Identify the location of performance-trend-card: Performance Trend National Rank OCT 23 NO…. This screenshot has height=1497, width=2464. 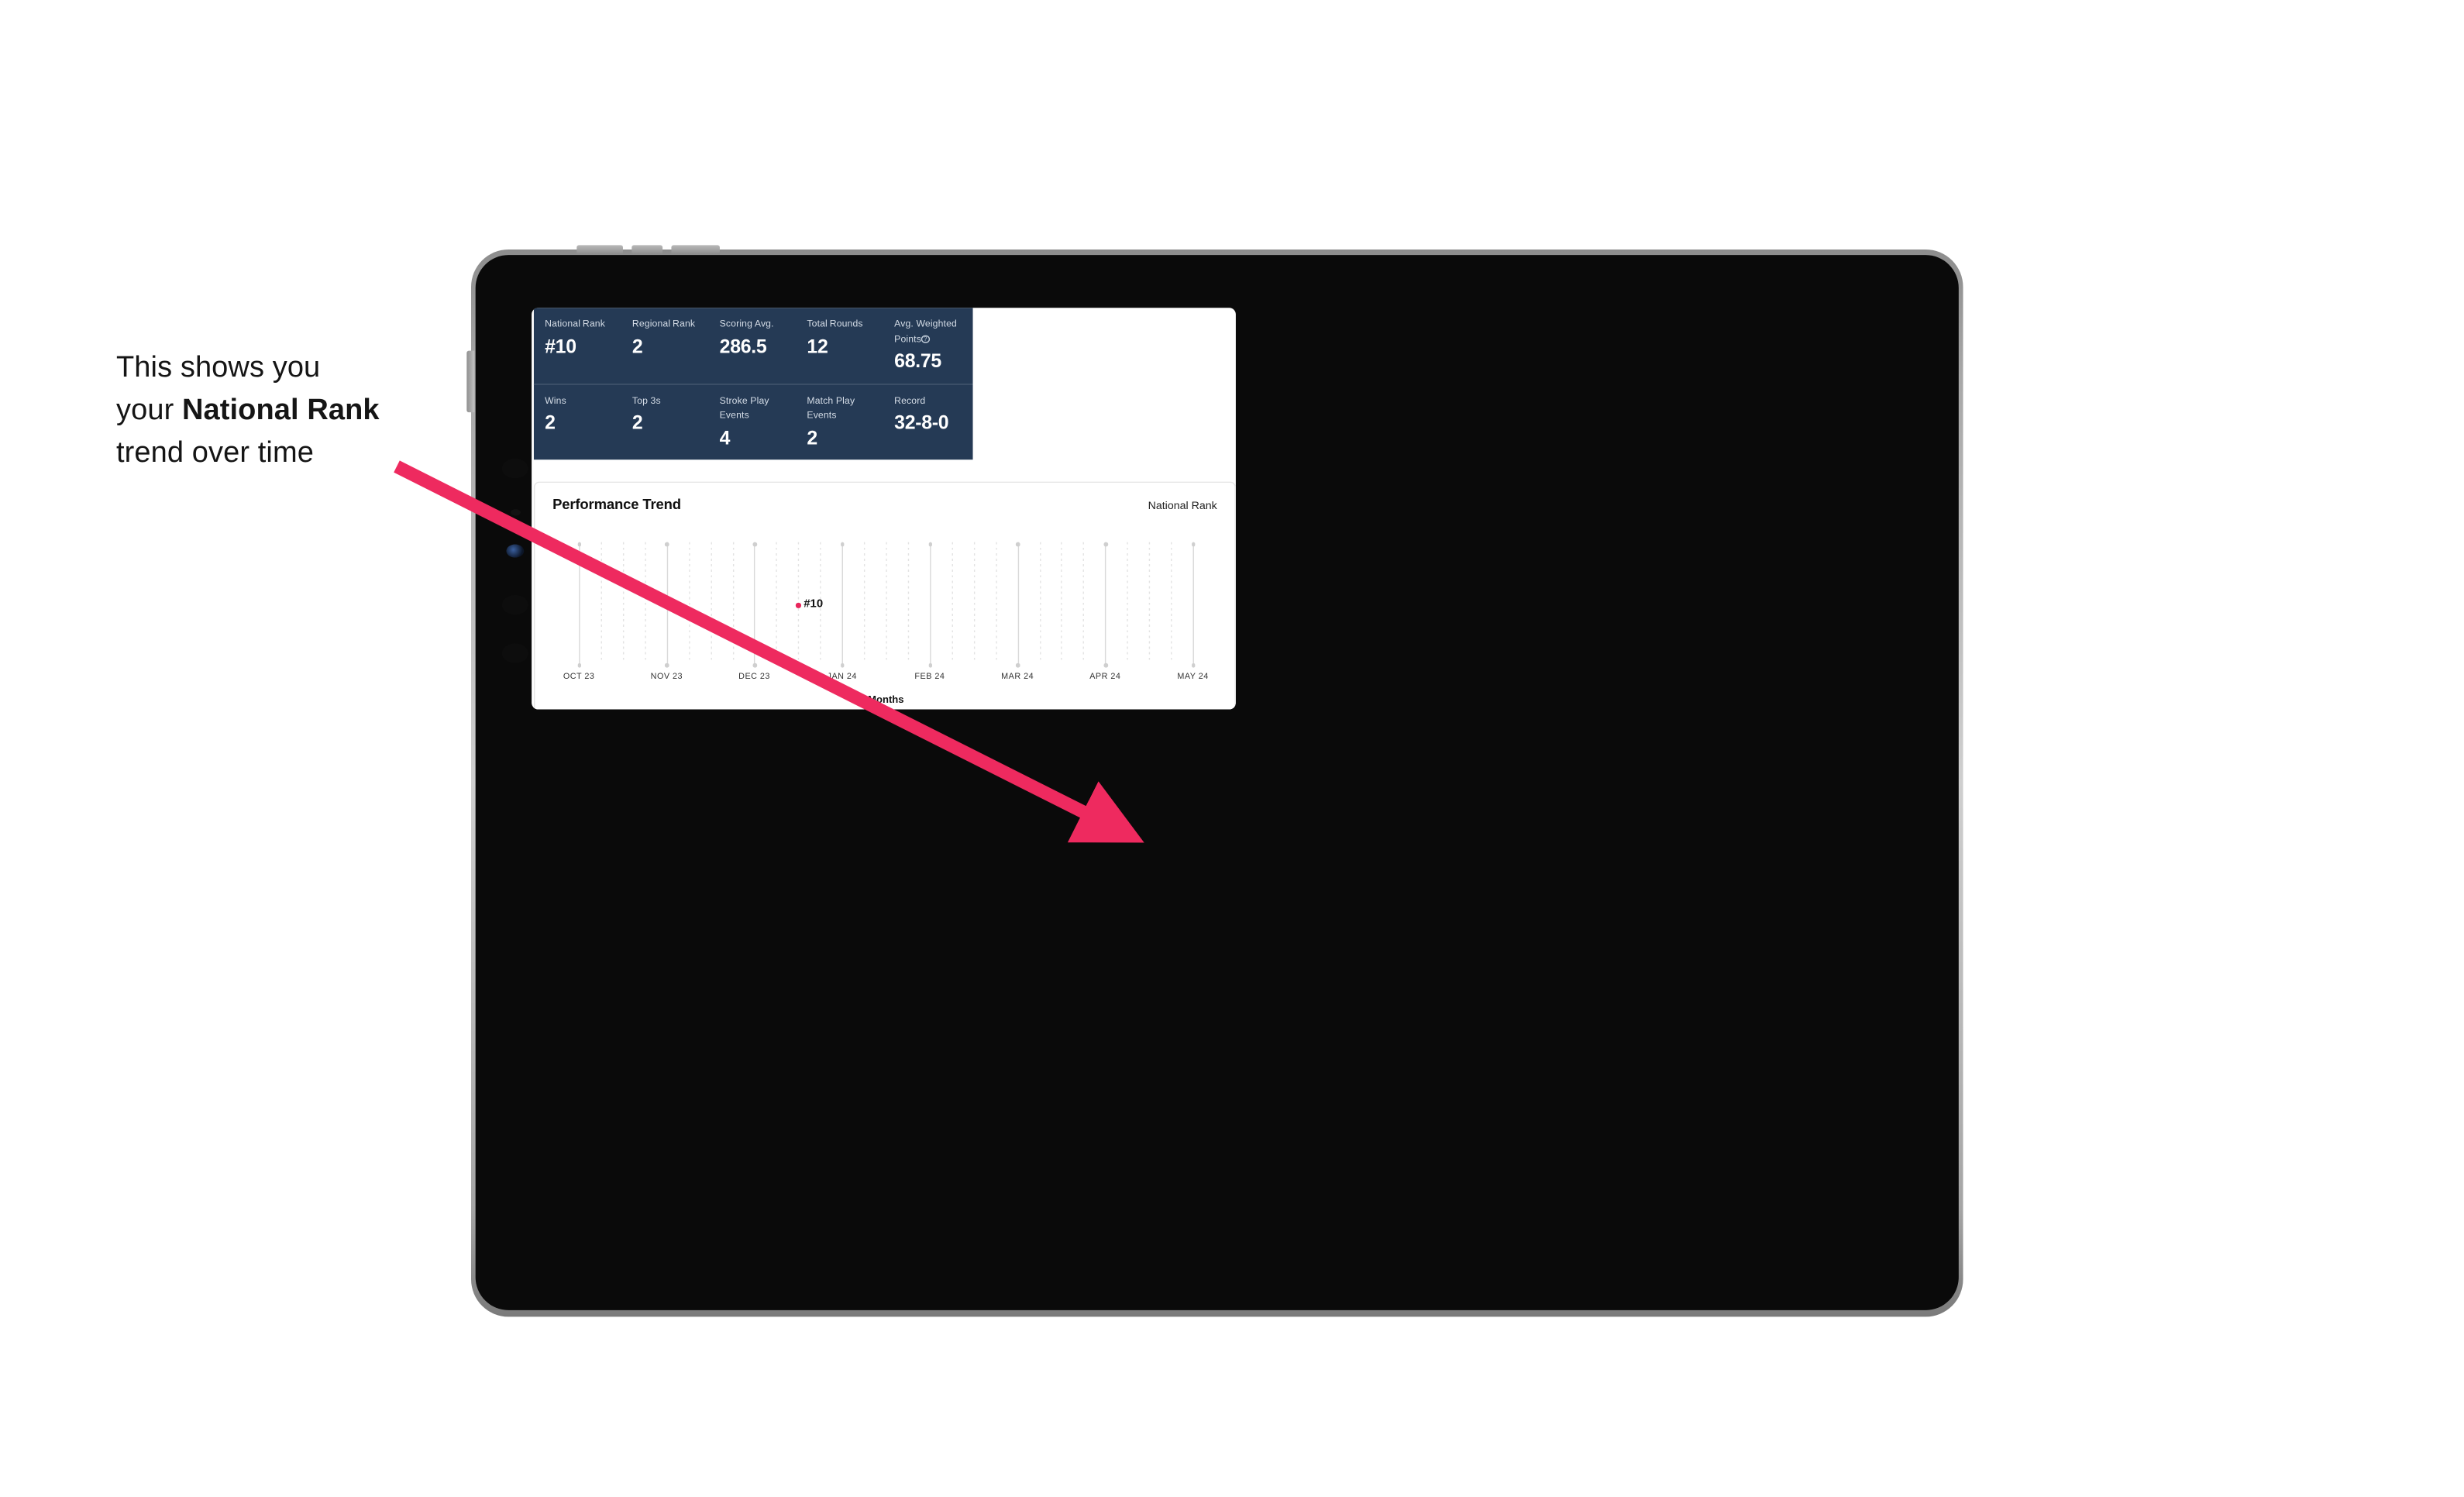
(884, 595).